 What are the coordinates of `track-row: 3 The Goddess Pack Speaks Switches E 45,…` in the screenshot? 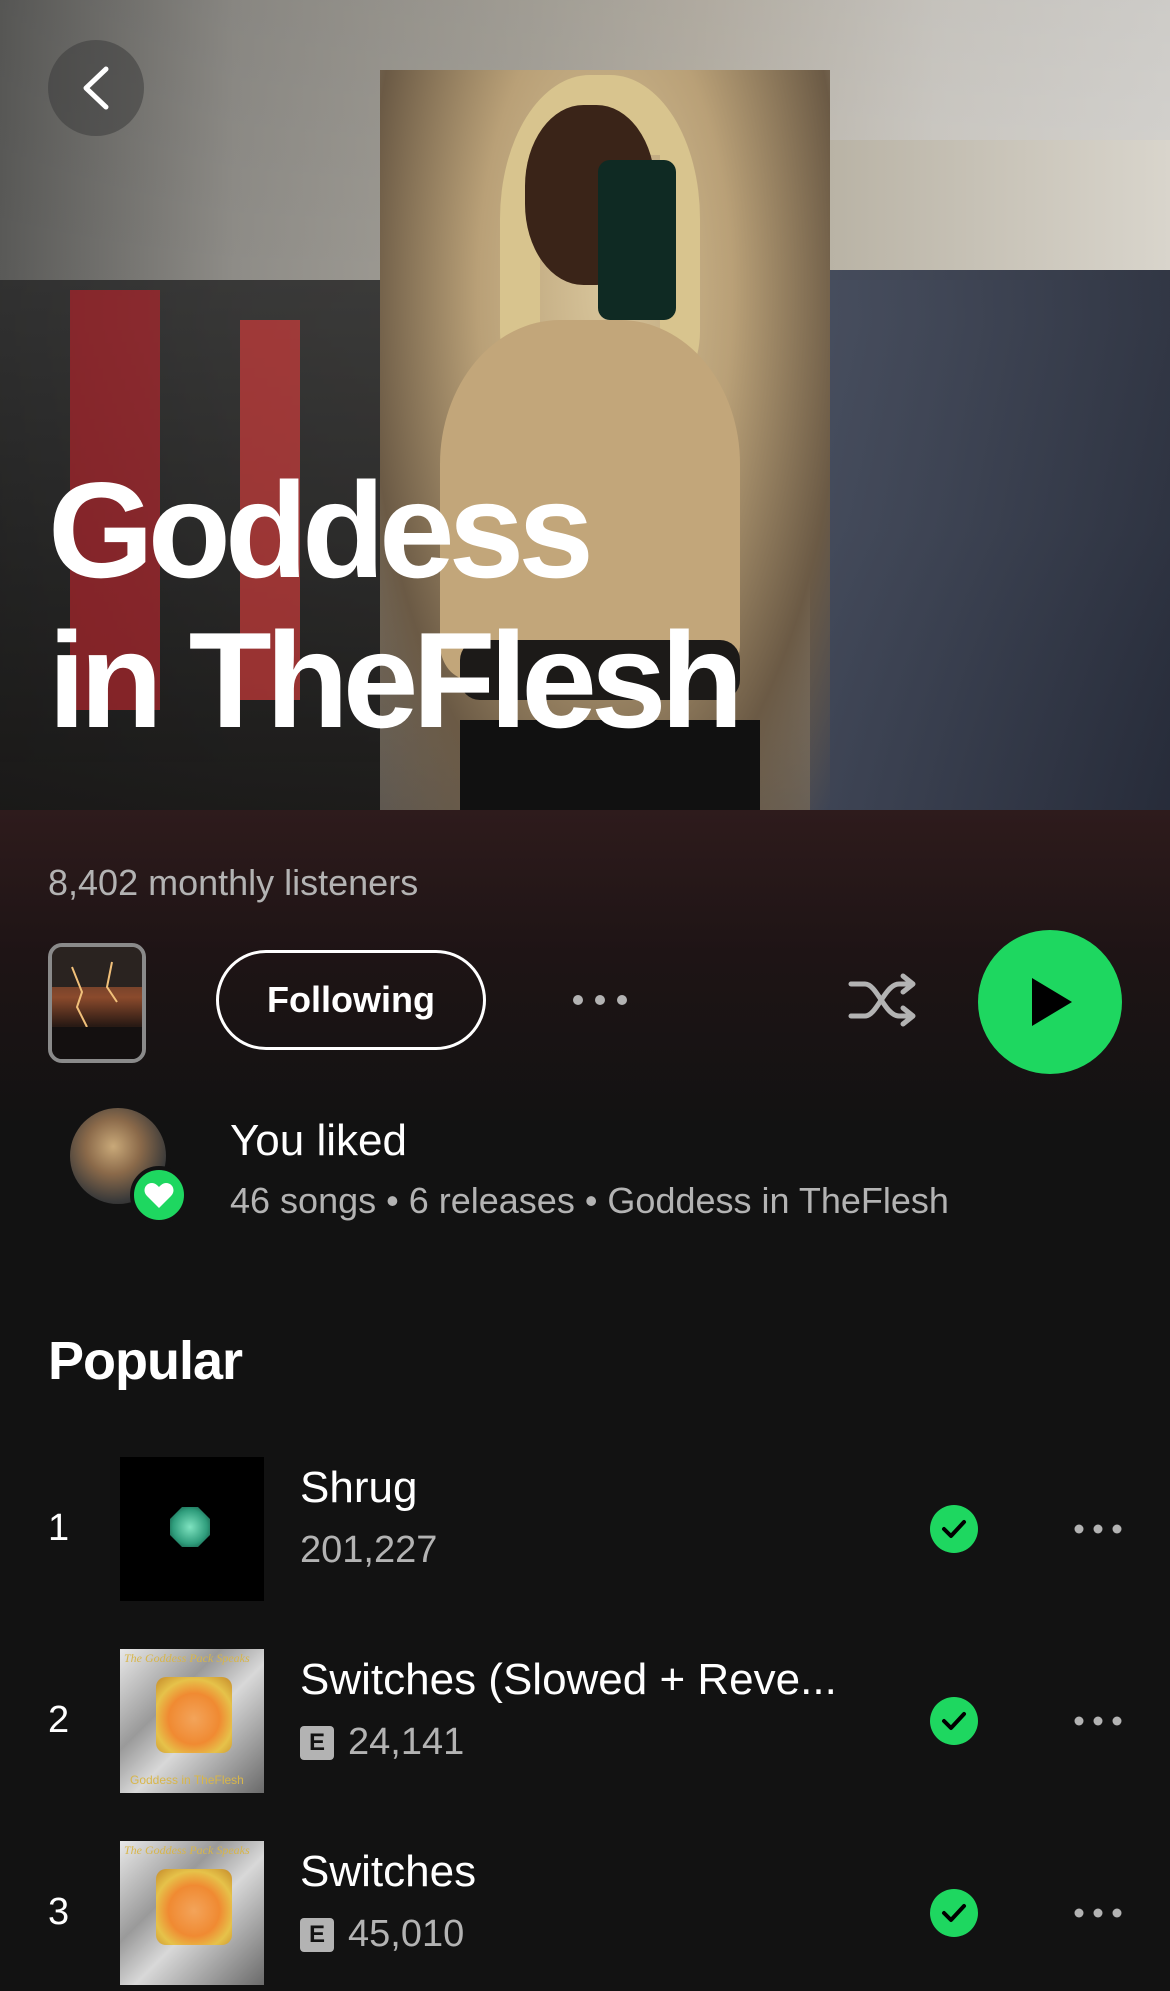 It's located at (585, 1916).